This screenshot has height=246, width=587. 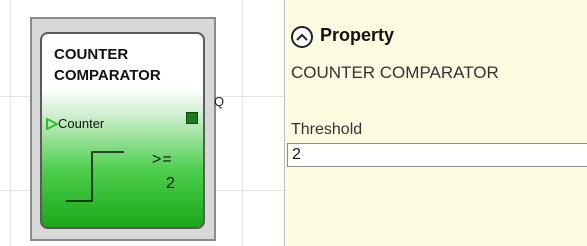 What do you see at coordinates (91, 54) in the screenshot?
I see `block-title-line-1: COUNTER` at bounding box center [91, 54].